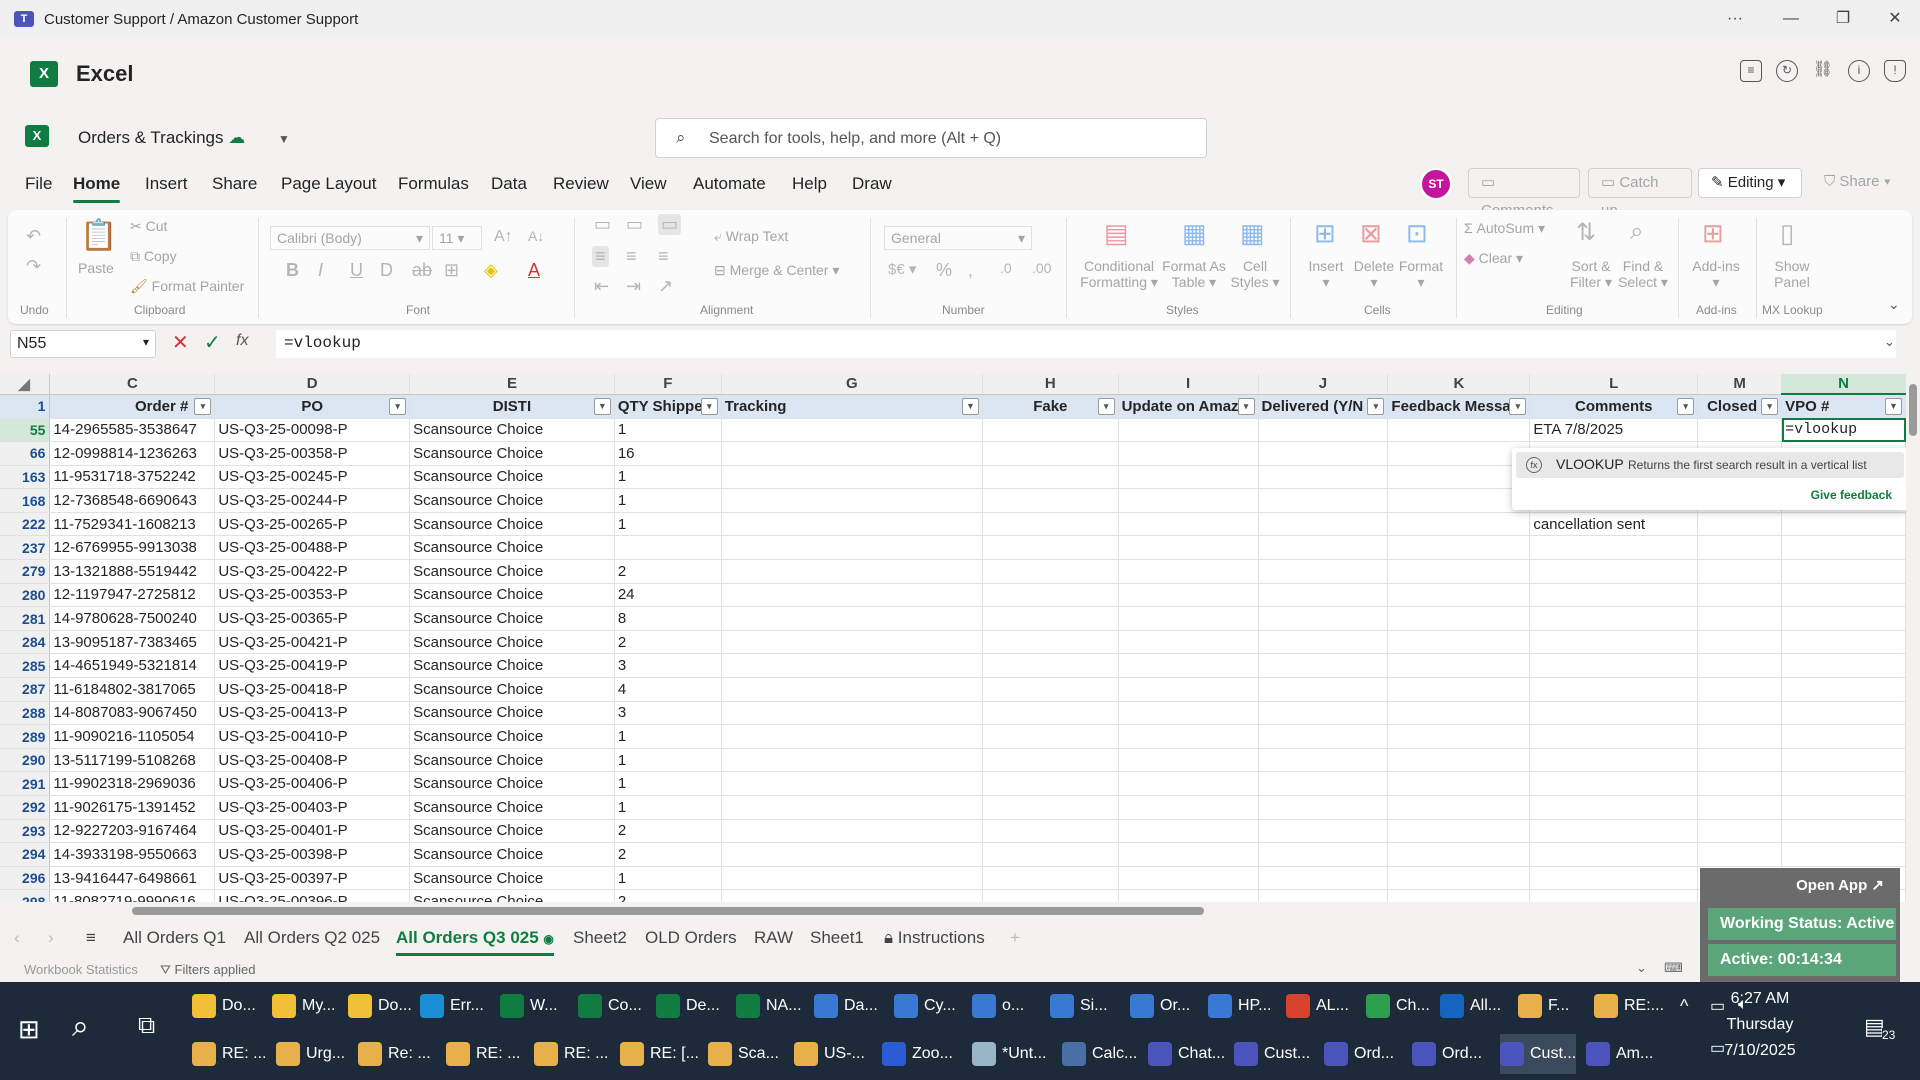 This screenshot has height=1080, width=1920. What do you see at coordinates (1493, 258) in the screenshot?
I see `clear-button: ◆ Clear ▾` at bounding box center [1493, 258].